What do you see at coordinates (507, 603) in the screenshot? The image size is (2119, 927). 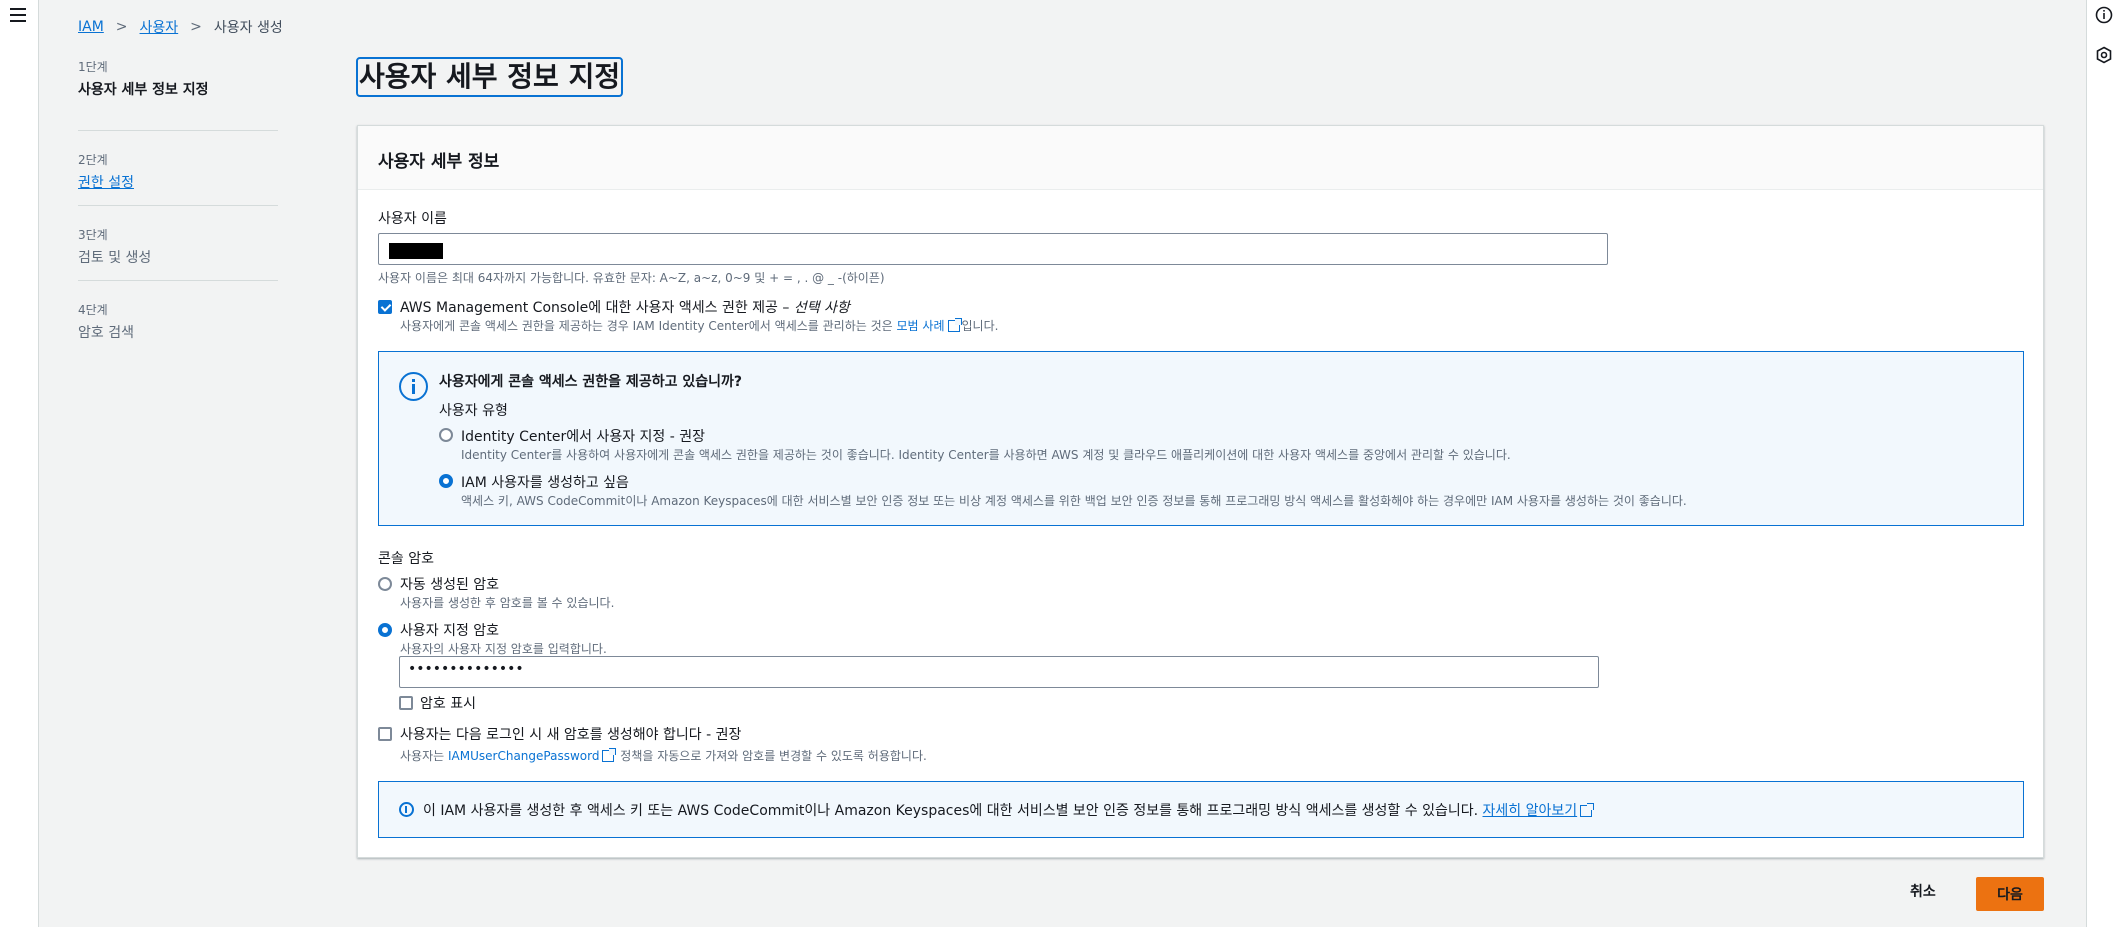 I see `auto-password-desc: 사용자를 생성한 후 암호를 볼 수 있습니다.` at bounding box center [507, 603].